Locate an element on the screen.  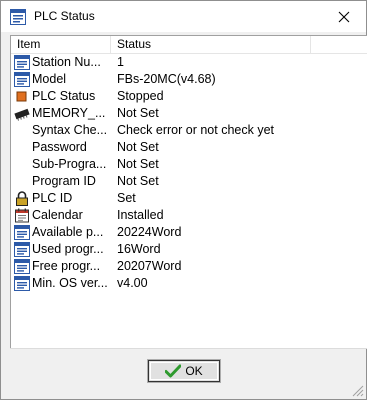
status-square-icon is located at coordinates (22, 96).